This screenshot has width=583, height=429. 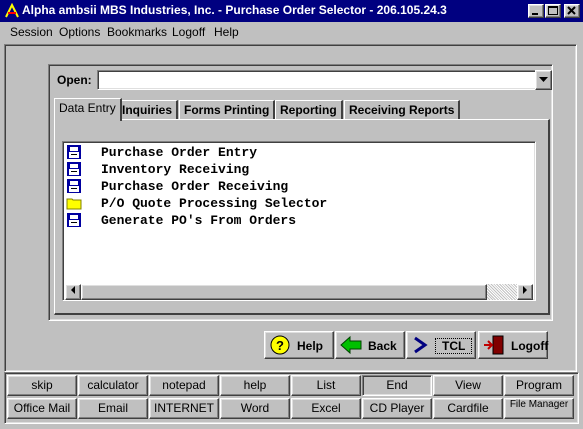 What do you see at coordinates (539, 408) in the screenshot?
I see `launcher-file-manager-button: File Manager` at bounding box center [539, 408].